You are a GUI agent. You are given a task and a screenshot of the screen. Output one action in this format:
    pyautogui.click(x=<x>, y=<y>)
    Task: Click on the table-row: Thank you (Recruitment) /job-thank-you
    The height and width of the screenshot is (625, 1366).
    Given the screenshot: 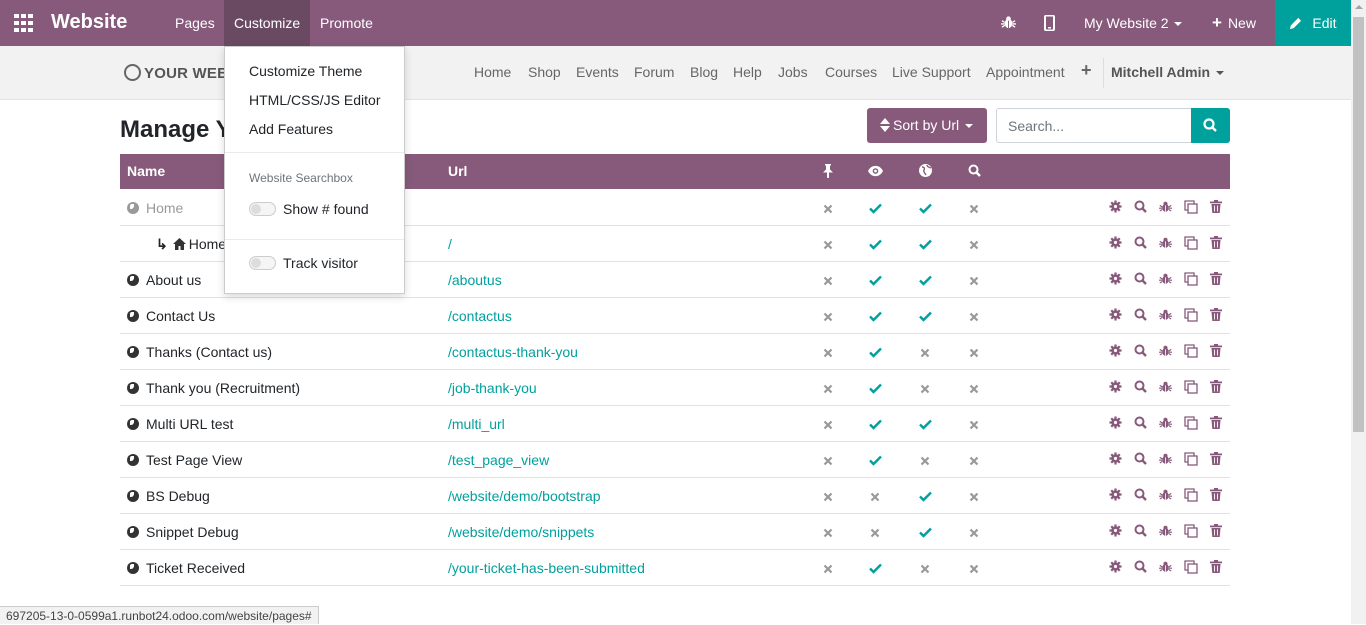 What is the action you would take?
    pyautogui.click(x=675, y=388)
    